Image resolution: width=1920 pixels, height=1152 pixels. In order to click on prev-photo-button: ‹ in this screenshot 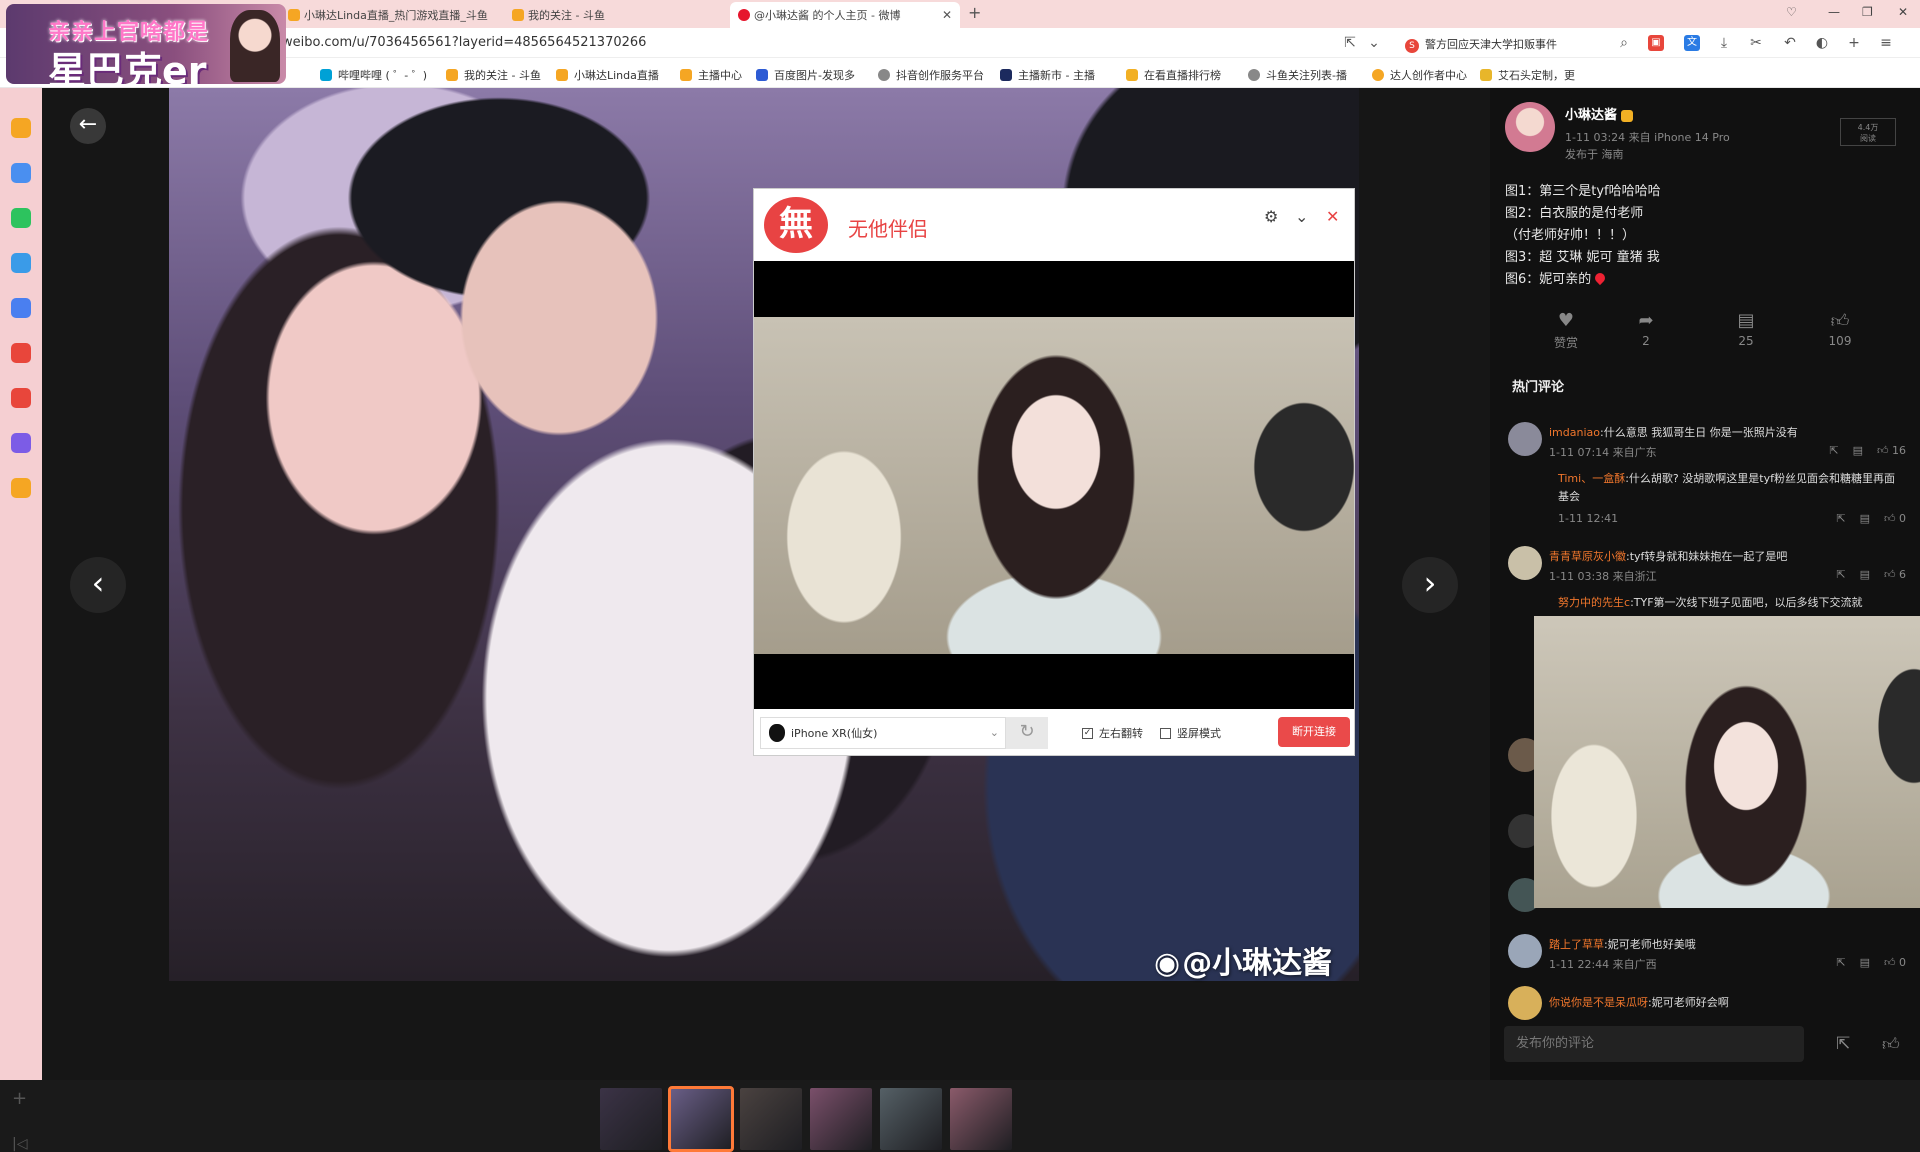, I will do `click(98, 585)`.